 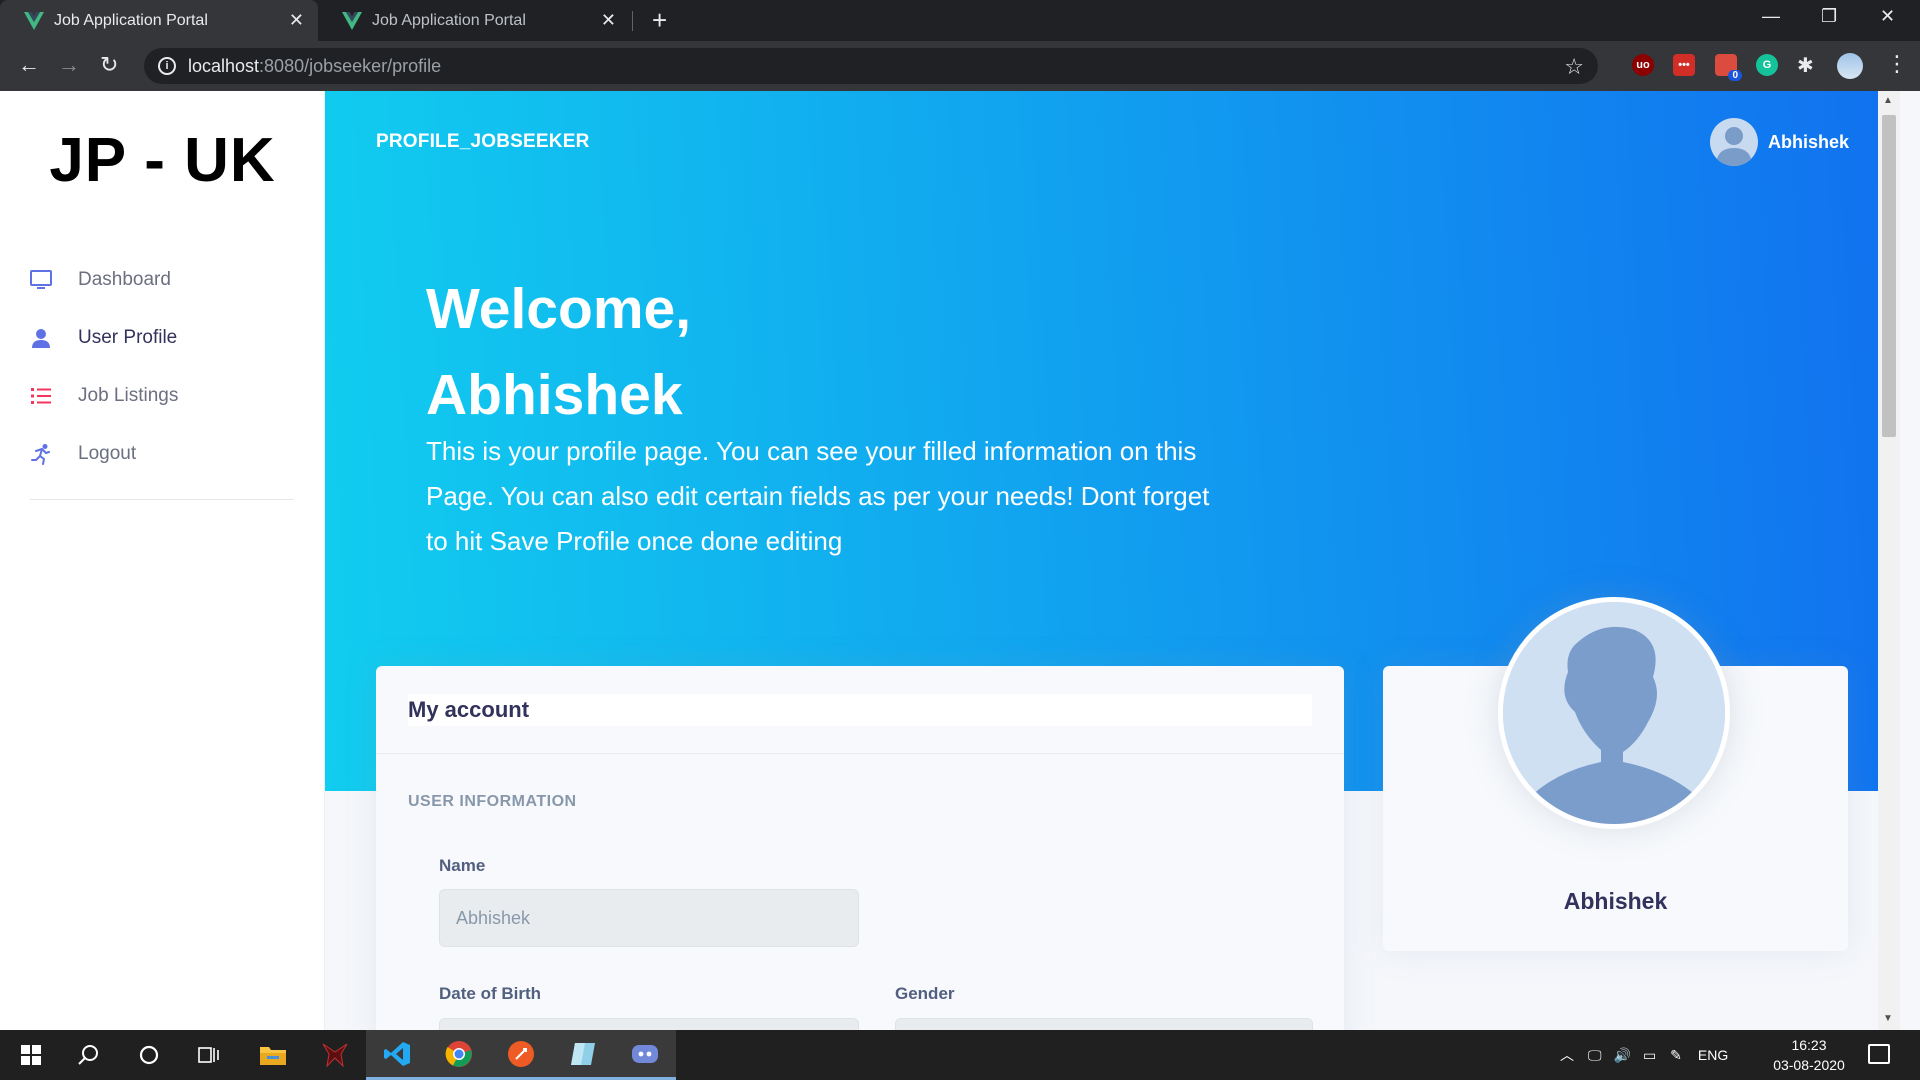 I want to click on user-silhouette-icon, so click(x=1614, y=713).